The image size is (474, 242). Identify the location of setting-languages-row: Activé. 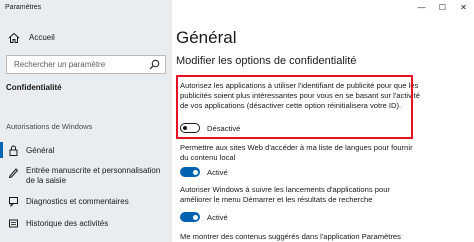
(204, 172).